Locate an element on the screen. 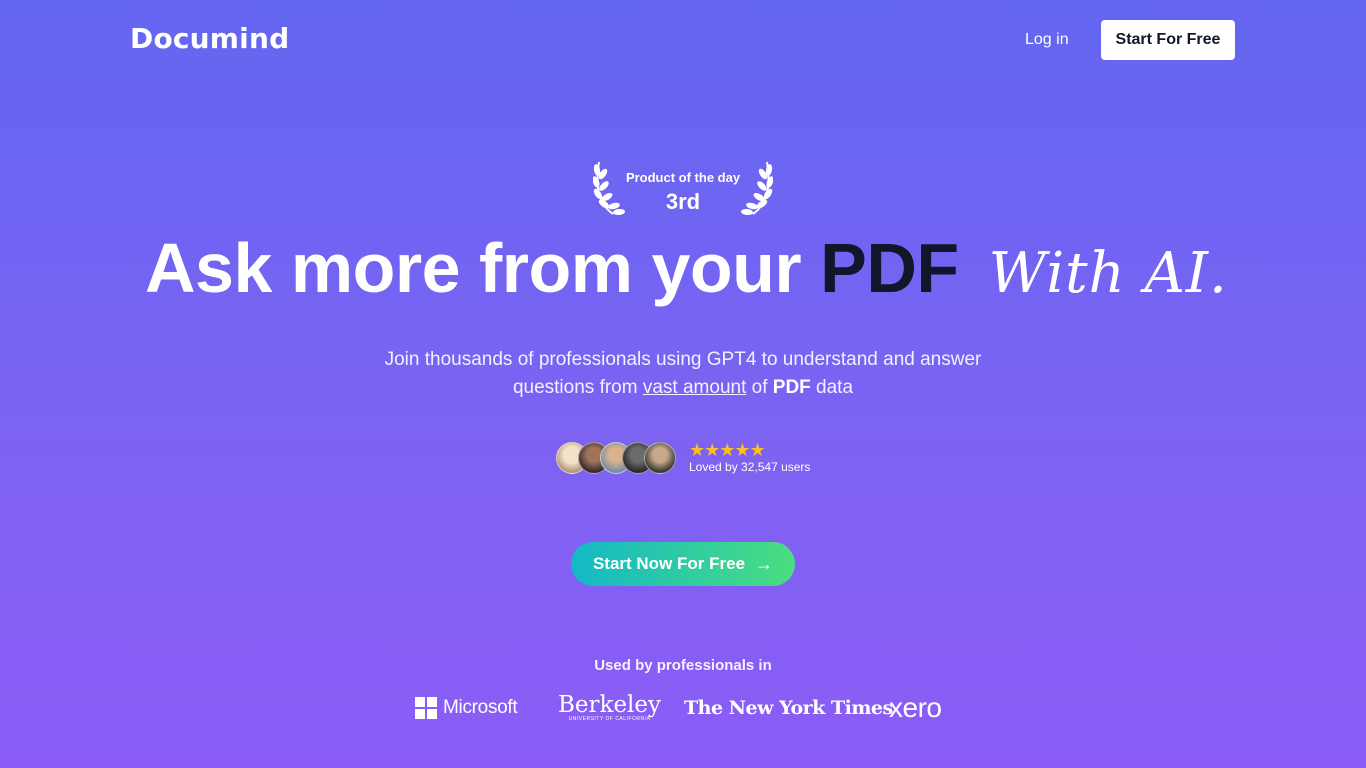 Image resolution: width=1366 pixels, height=768 pixels. avatar is located at coordinates (660, 458).